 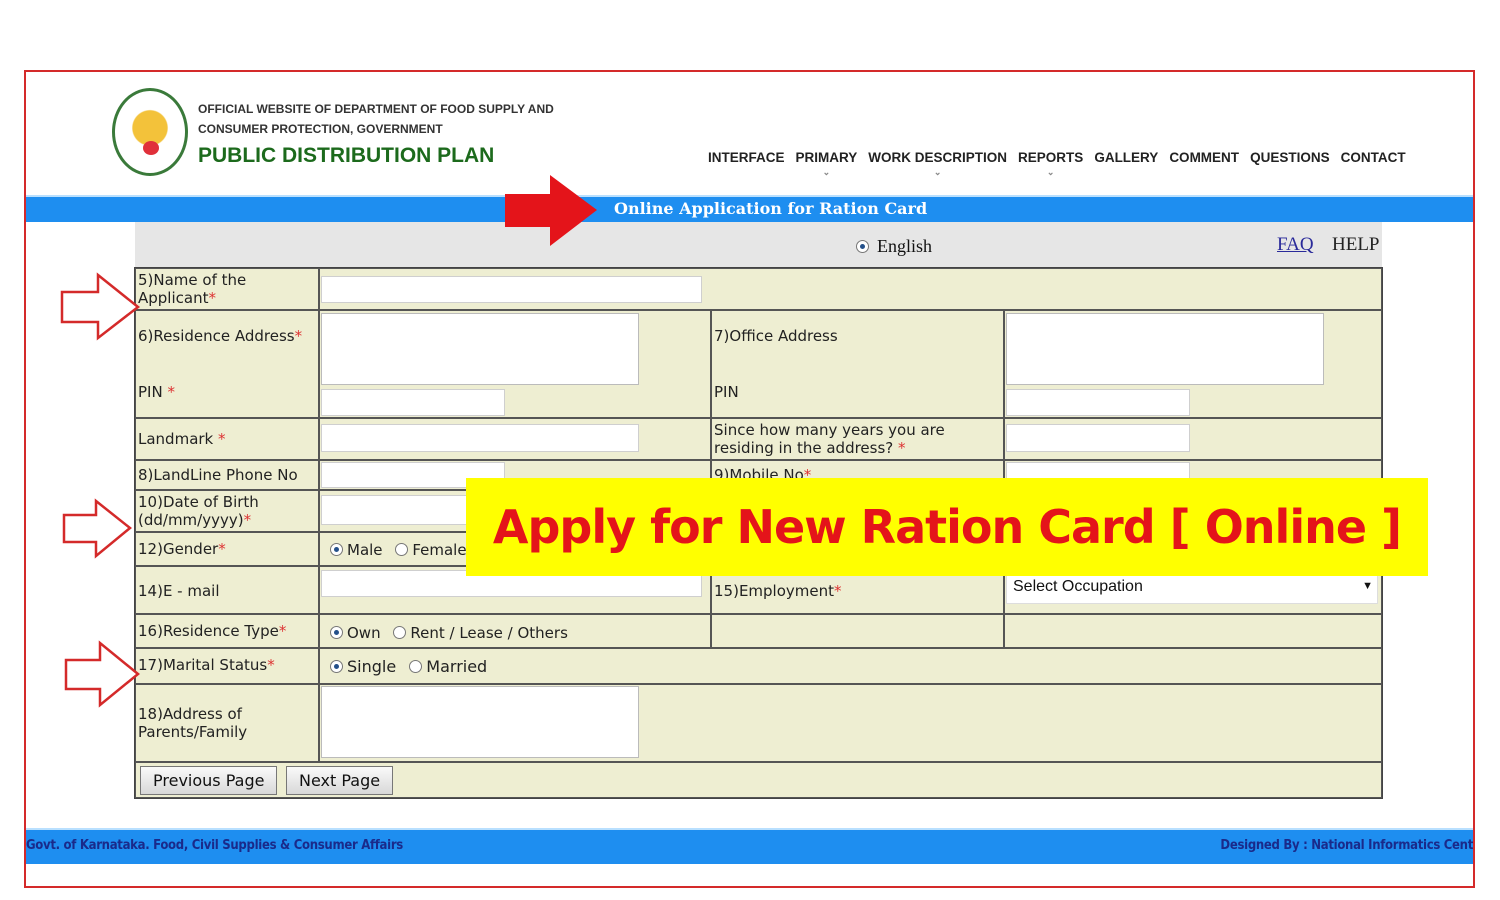 I want to click on residence-own-radio: Own, so click(x=355, y=633).